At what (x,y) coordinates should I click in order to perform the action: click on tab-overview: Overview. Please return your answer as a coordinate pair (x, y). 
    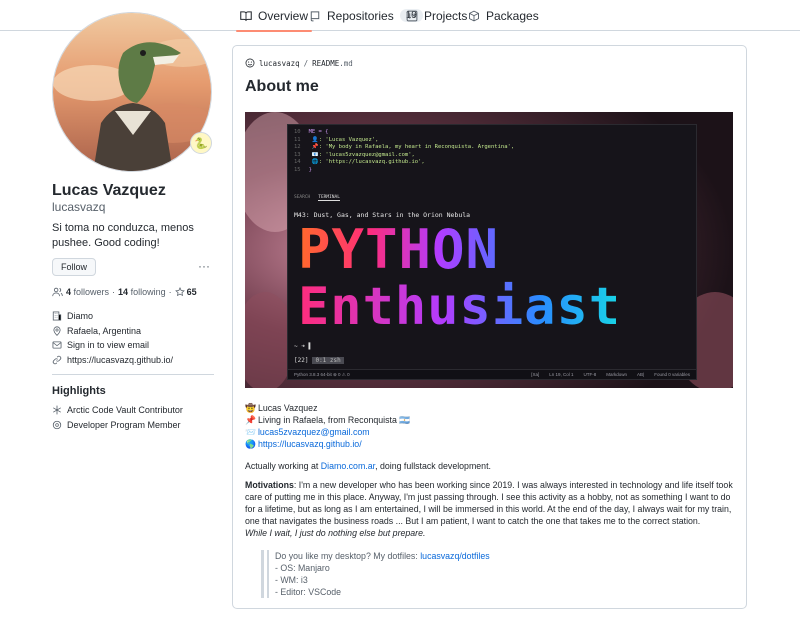
    Looking at the image, I should click on (274, 16).